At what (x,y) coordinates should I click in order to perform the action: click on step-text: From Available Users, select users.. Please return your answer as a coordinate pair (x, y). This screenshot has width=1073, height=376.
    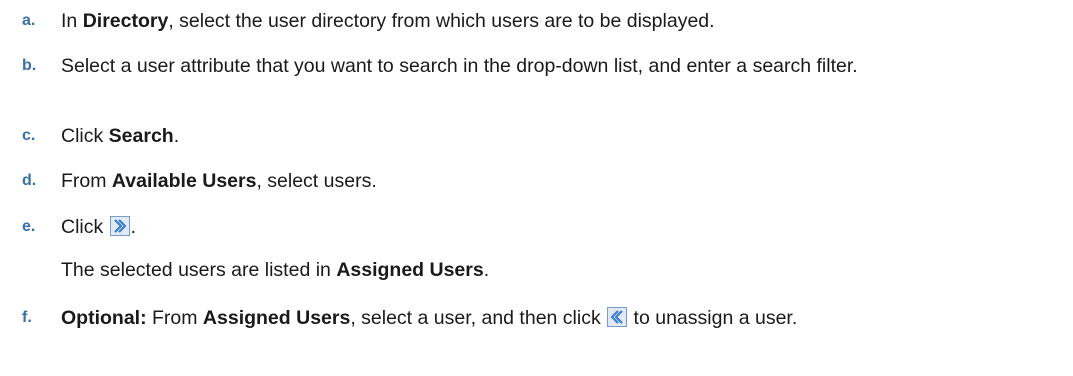
    Looking at the image, I should click on (219, 181).